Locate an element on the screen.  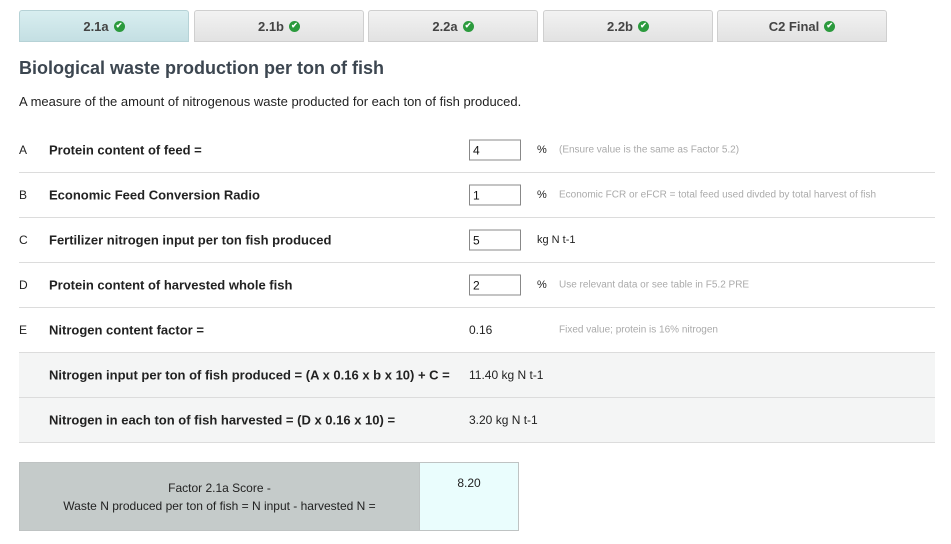
nitrogen-factor-value: 0.16 is located at coordinates (481, 330).